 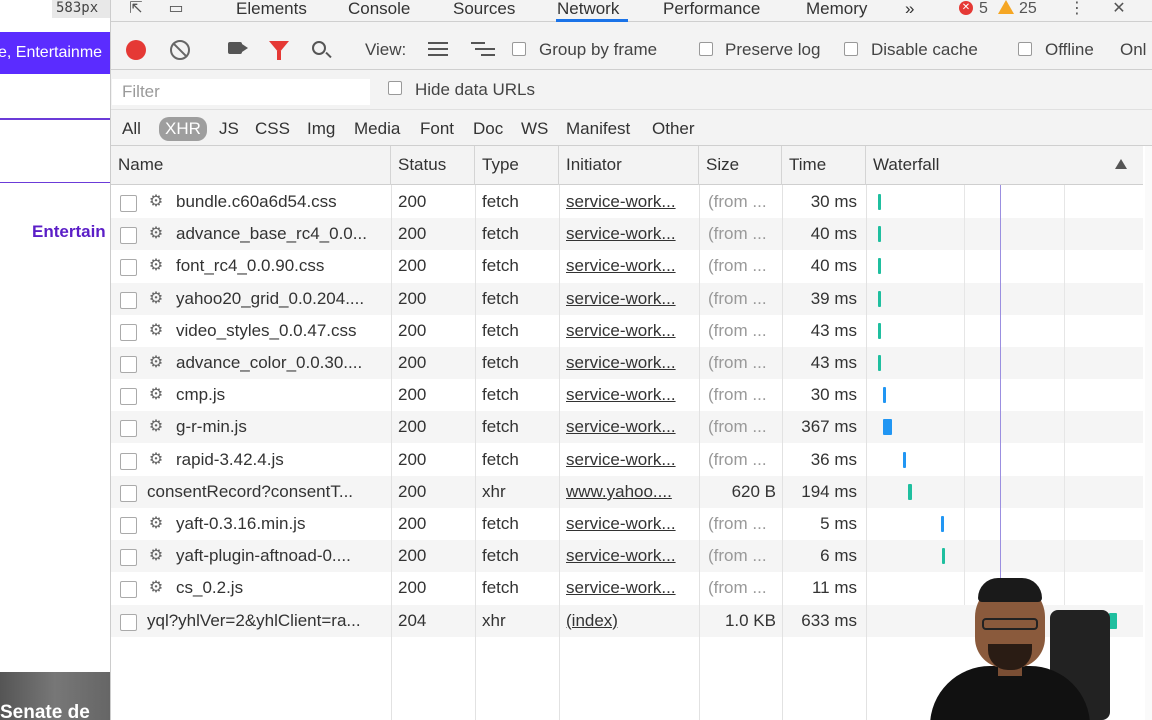 What do you see at coordinates (1077, 9) in the screenshot?
I see `kebab-menu-icon: ⋮` at bounding box center [1077, 9].